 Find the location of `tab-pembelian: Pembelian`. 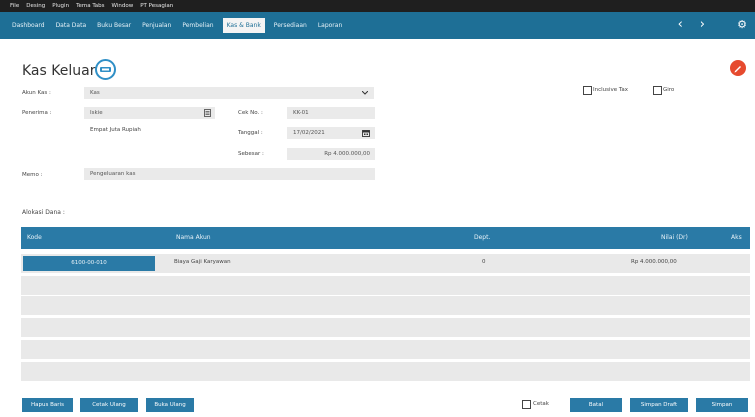

tab-pembelian: Pembelian is located at coordinates (197, 25).